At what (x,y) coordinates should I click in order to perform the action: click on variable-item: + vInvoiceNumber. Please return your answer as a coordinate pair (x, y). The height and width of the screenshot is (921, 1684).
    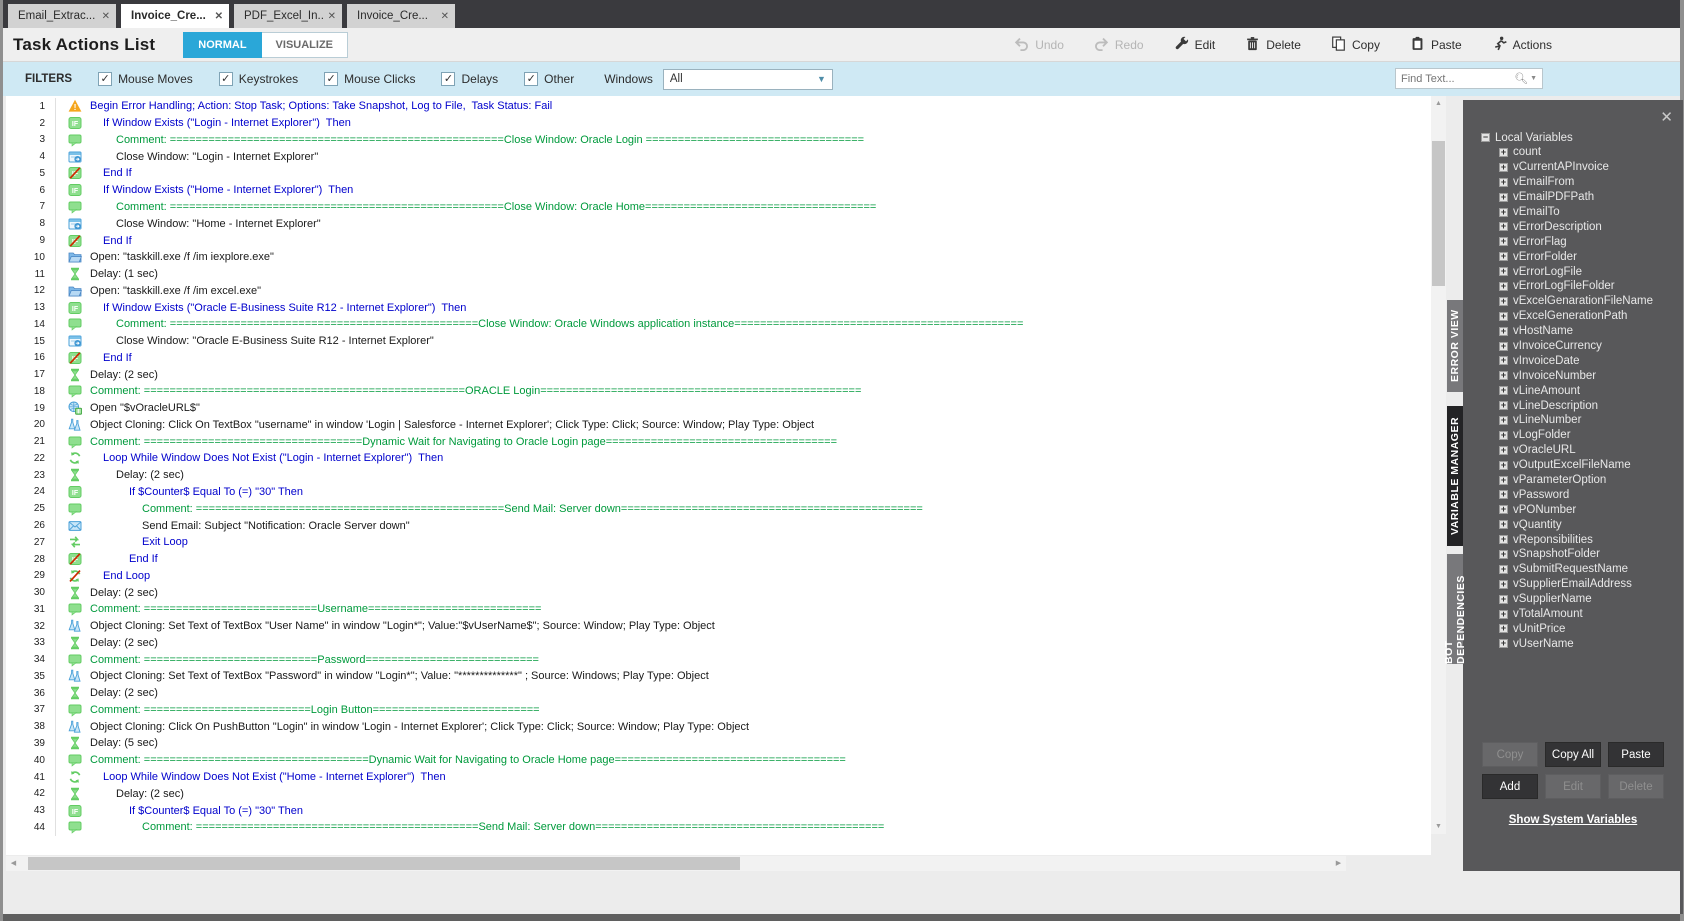
    Looking at the image, I should click on (1576, 375).